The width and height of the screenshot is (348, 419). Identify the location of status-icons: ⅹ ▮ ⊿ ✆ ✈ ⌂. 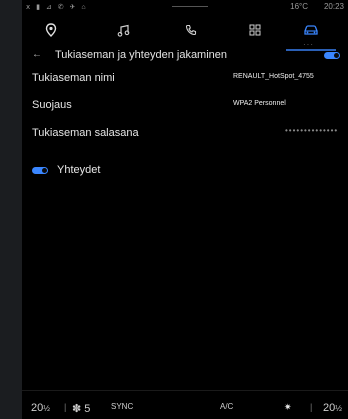
(57, 7).